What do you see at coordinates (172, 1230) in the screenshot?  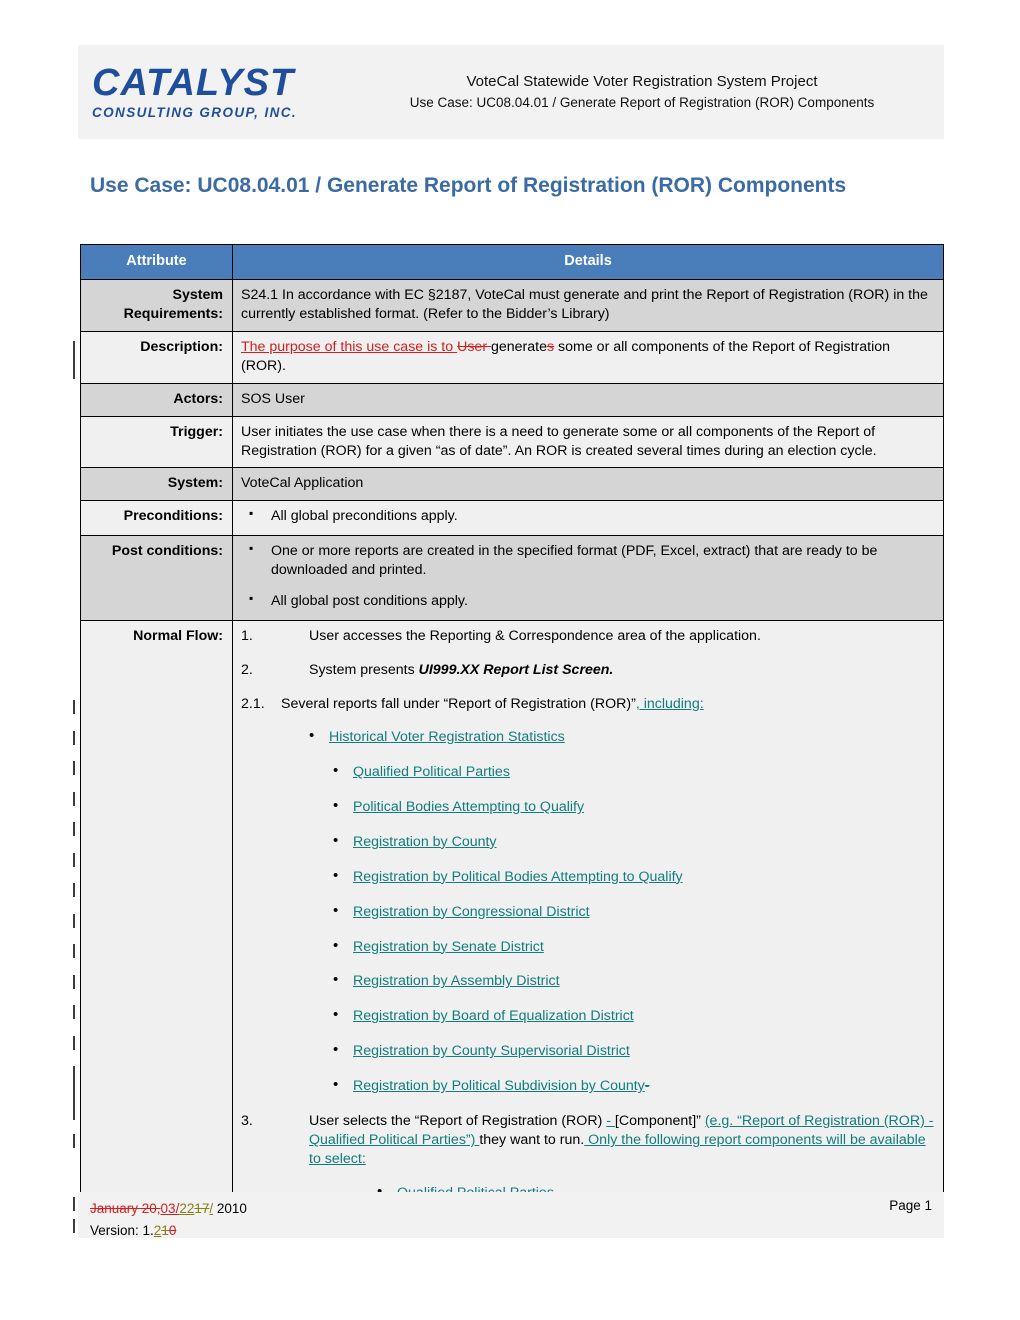 I see `tracked-delete: 0` at bounding box center [172, 1230].